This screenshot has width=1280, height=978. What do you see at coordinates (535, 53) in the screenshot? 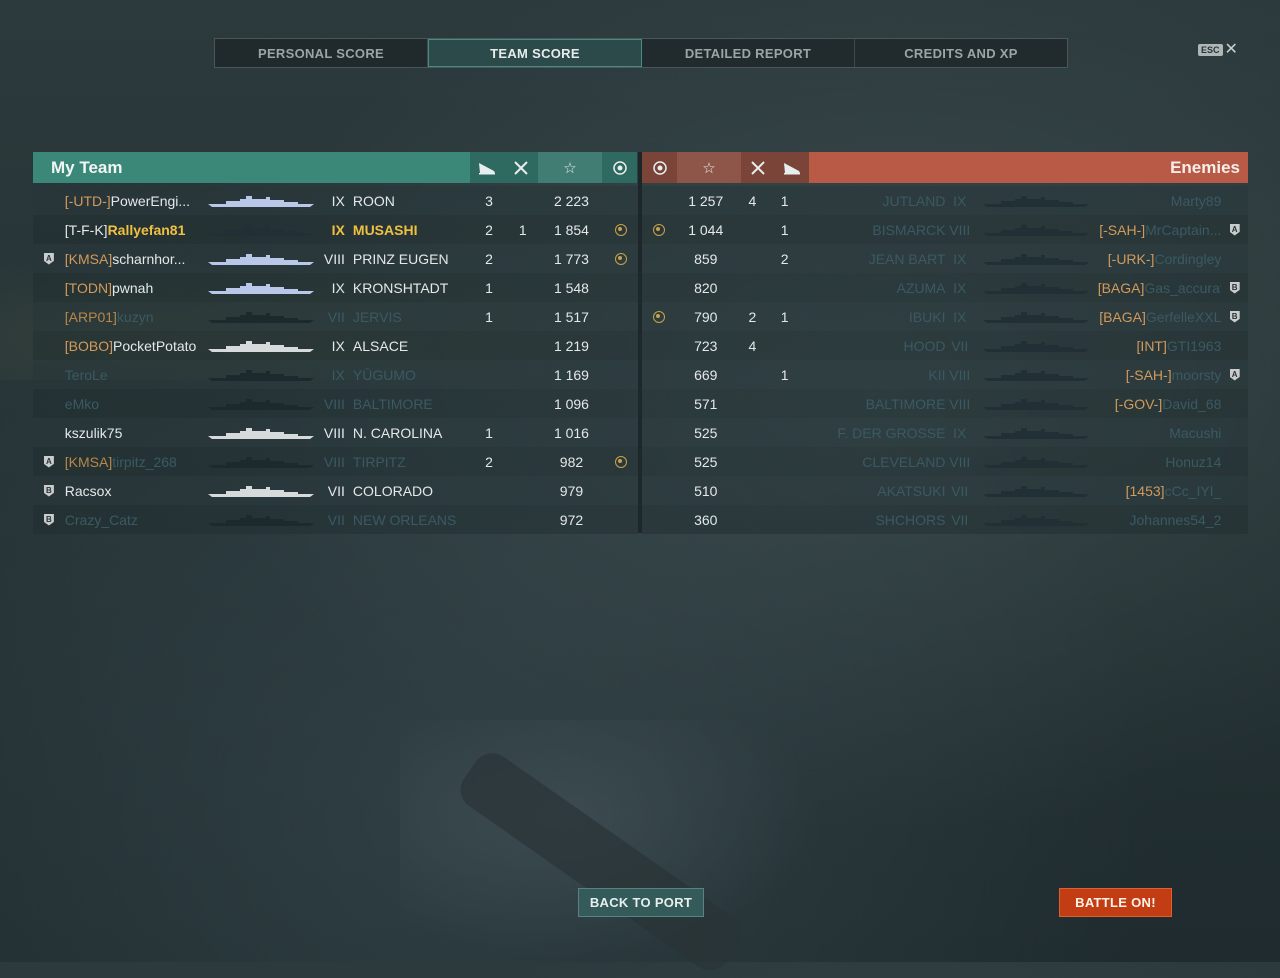
I see `tab-team-score: TEAM SCORE` at bounding box center [535, 53].